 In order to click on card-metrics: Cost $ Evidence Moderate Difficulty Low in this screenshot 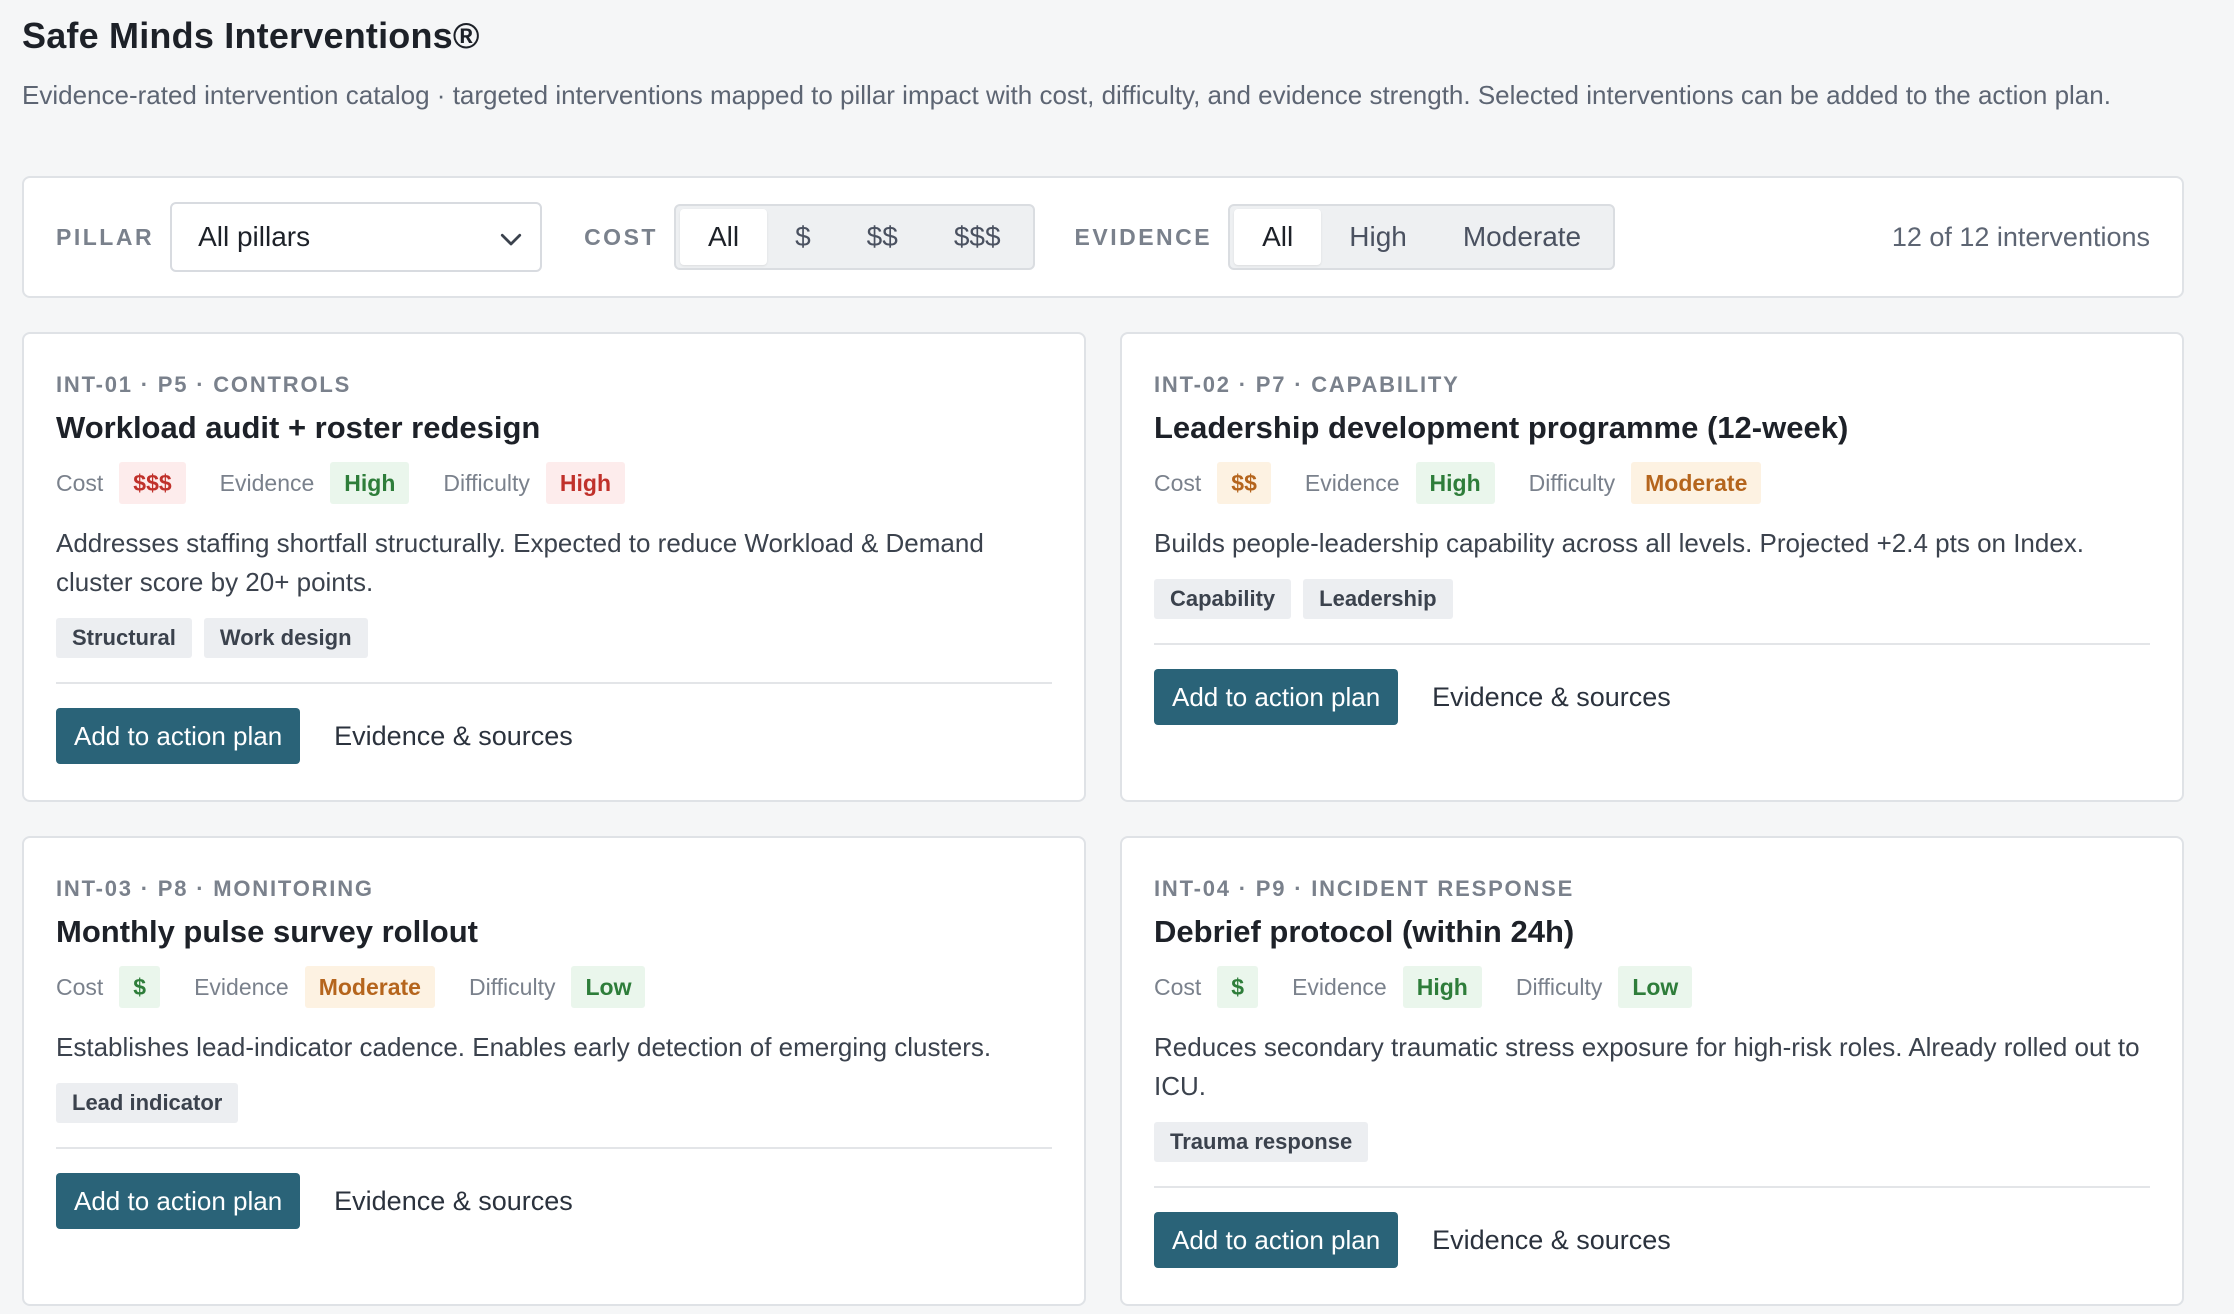, I will do `click(554, 987)`.